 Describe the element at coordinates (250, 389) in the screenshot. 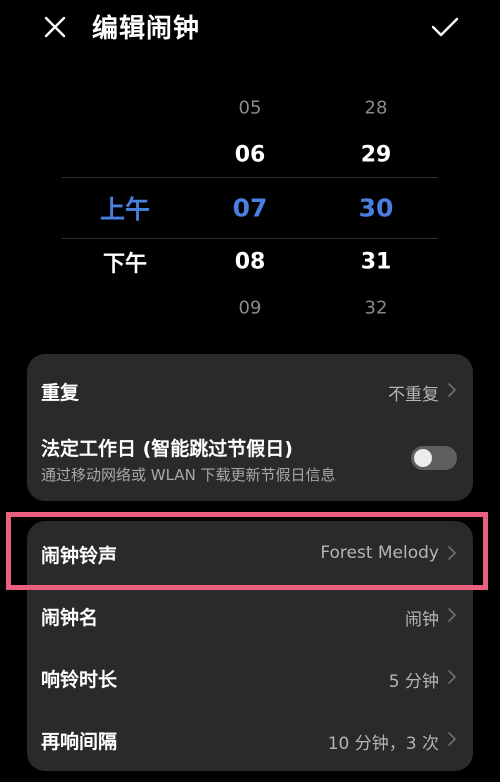

I see `repeat-row: 重复 不重复` at that location.